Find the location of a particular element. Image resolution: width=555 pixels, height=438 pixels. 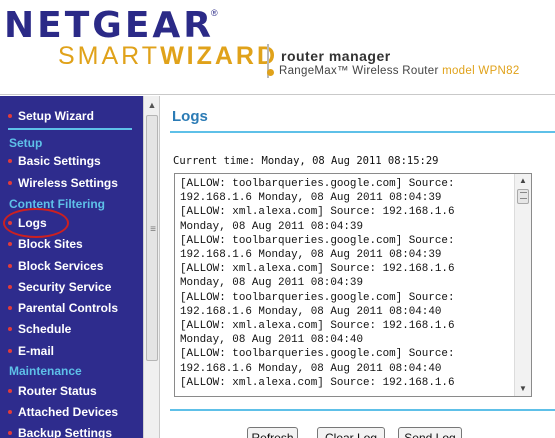

product-label: RangeMax™ Wireless Router is located at coordinates (359, 71).